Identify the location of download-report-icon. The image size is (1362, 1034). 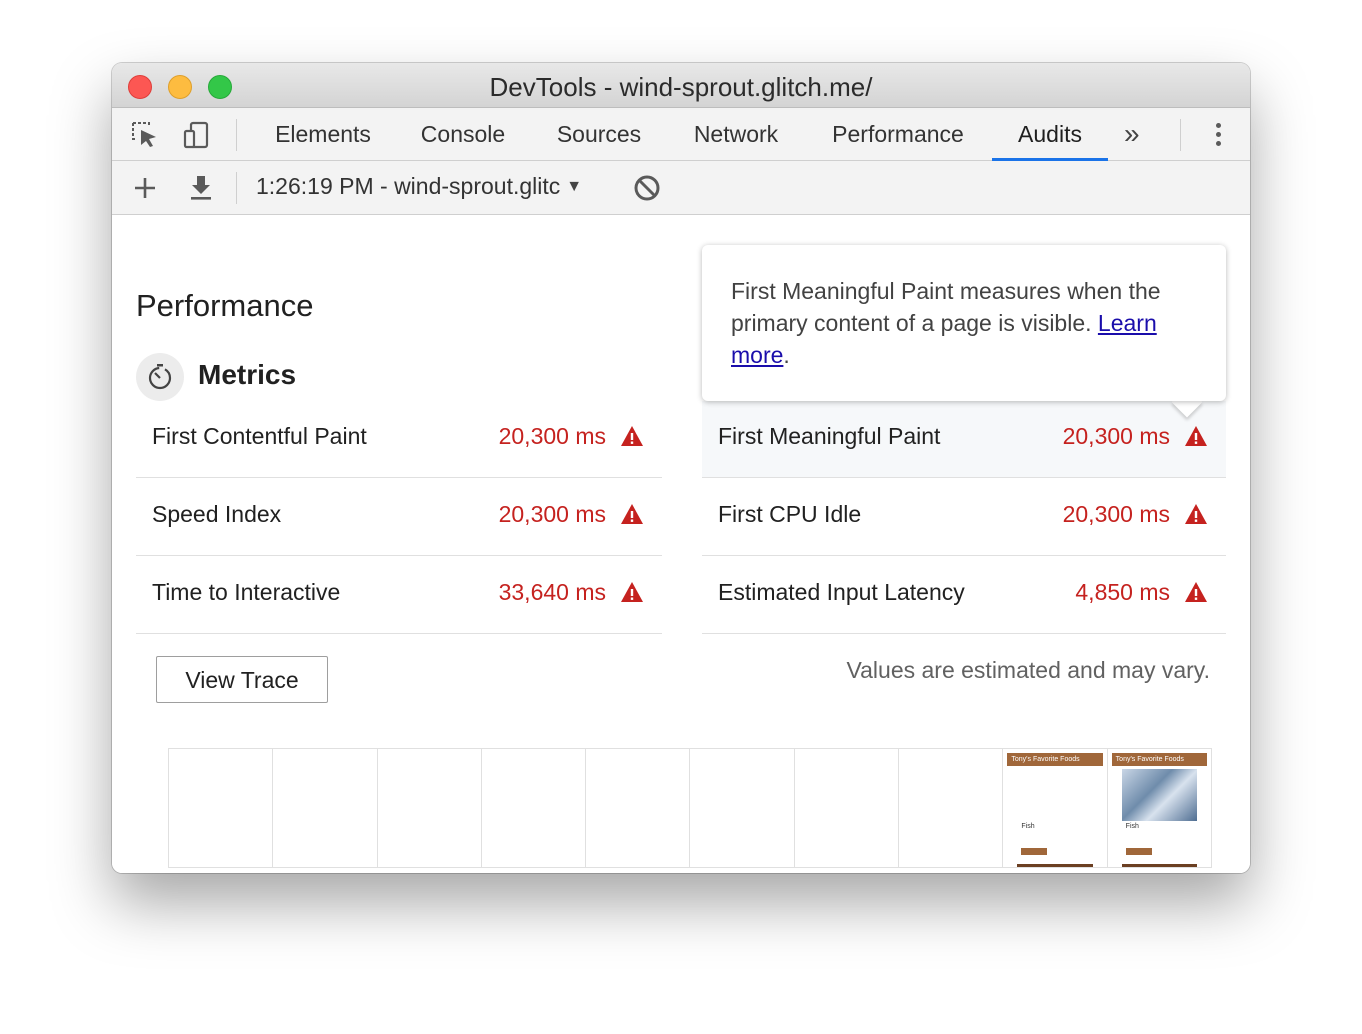
(201, 188).